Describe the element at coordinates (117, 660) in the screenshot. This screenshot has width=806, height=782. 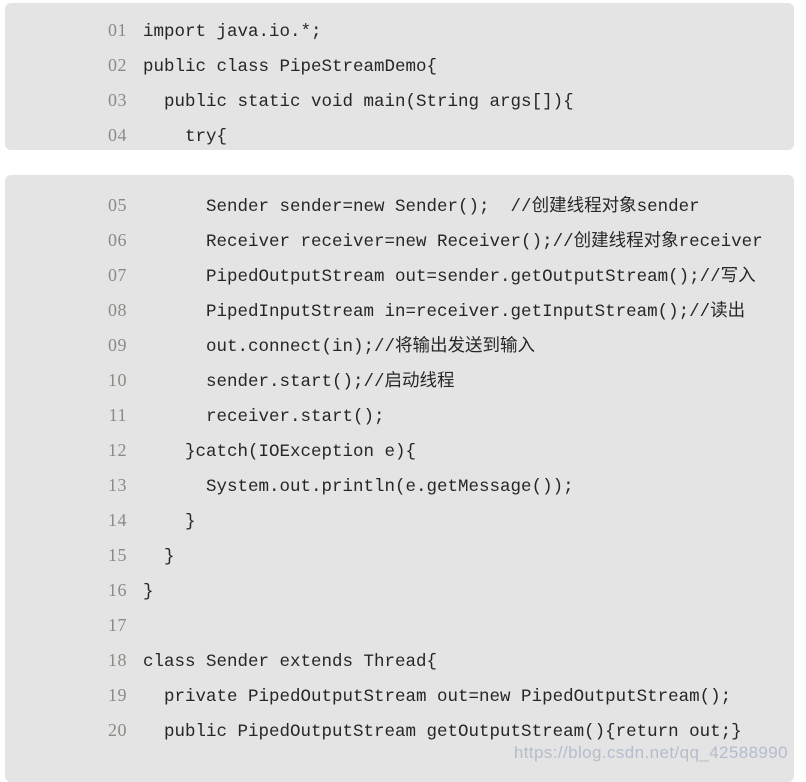
I see `line-number: 18` at that location.